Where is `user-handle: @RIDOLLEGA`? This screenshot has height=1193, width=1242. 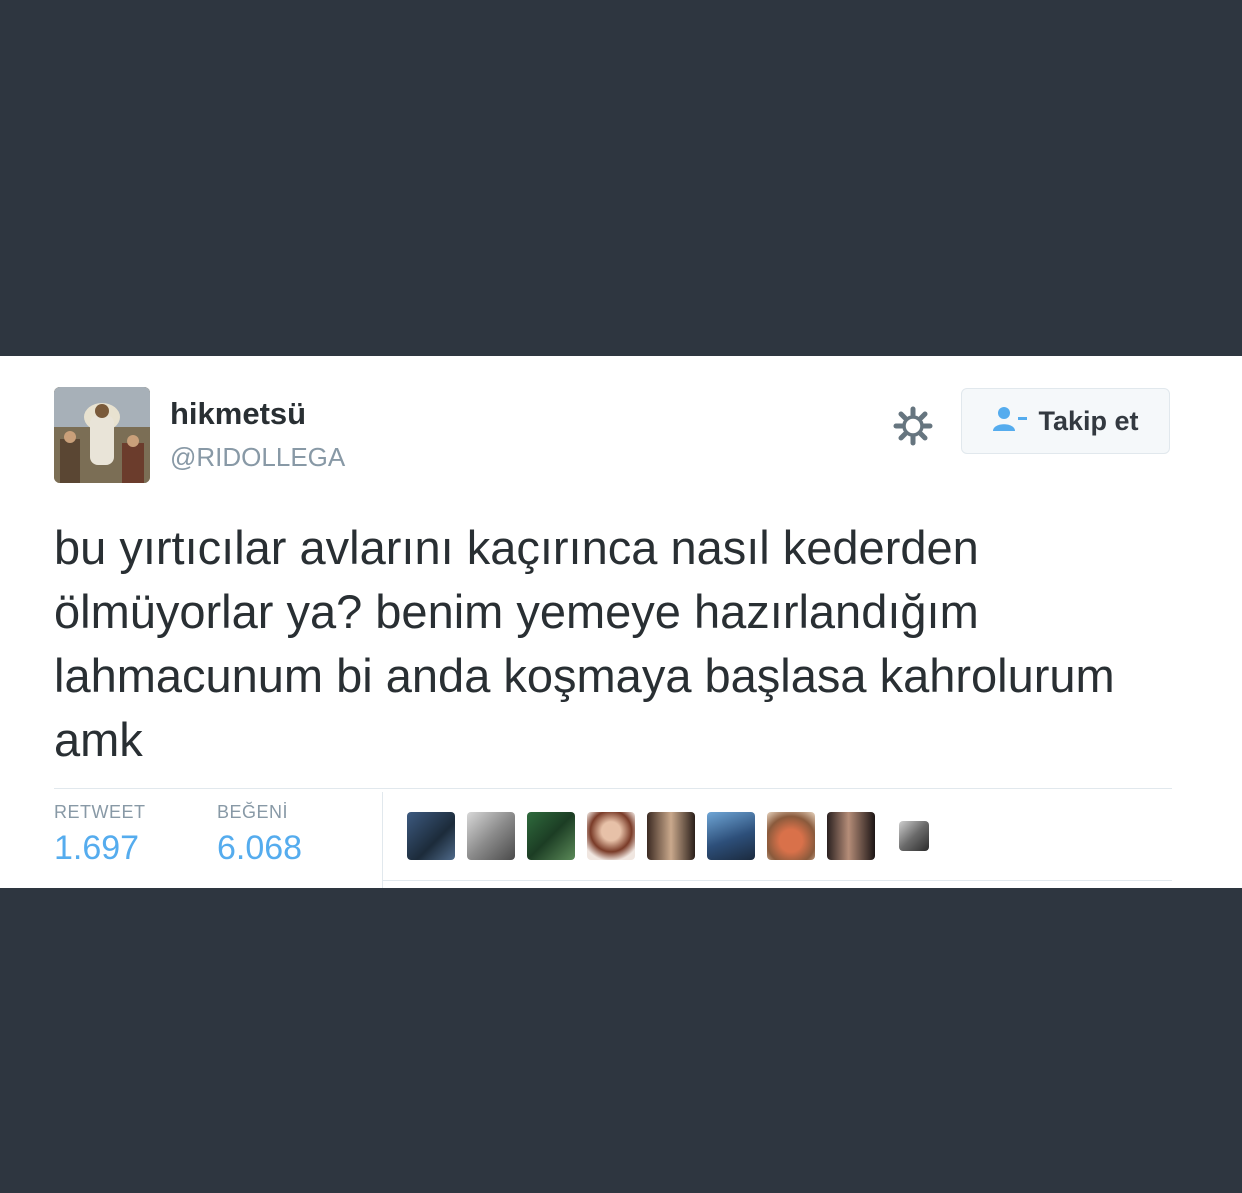
user-handle: @RIDOLLEGA is located at coordinates (257, 457).